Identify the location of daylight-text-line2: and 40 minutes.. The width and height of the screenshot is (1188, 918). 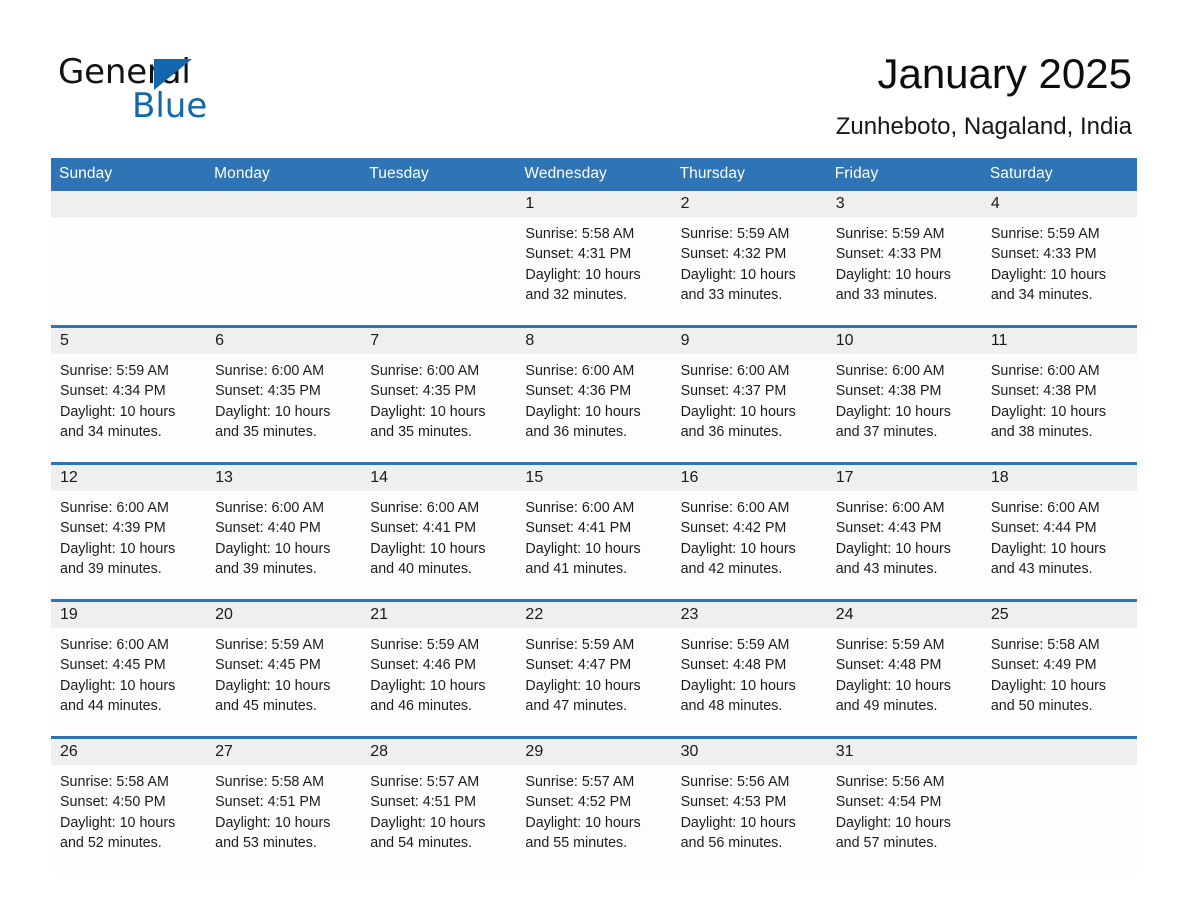
(421, 568).